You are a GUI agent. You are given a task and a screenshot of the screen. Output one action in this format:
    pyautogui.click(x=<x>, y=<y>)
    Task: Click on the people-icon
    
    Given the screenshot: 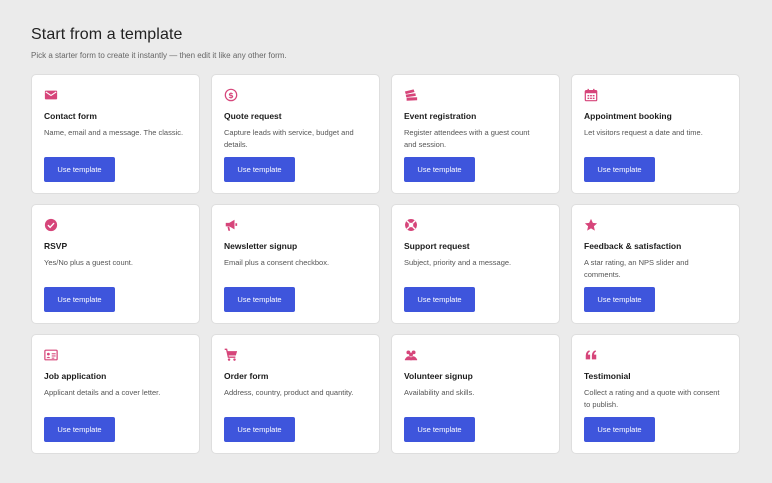 What is the action you would take?
    pyautogui.click(x=411, y=355)
    